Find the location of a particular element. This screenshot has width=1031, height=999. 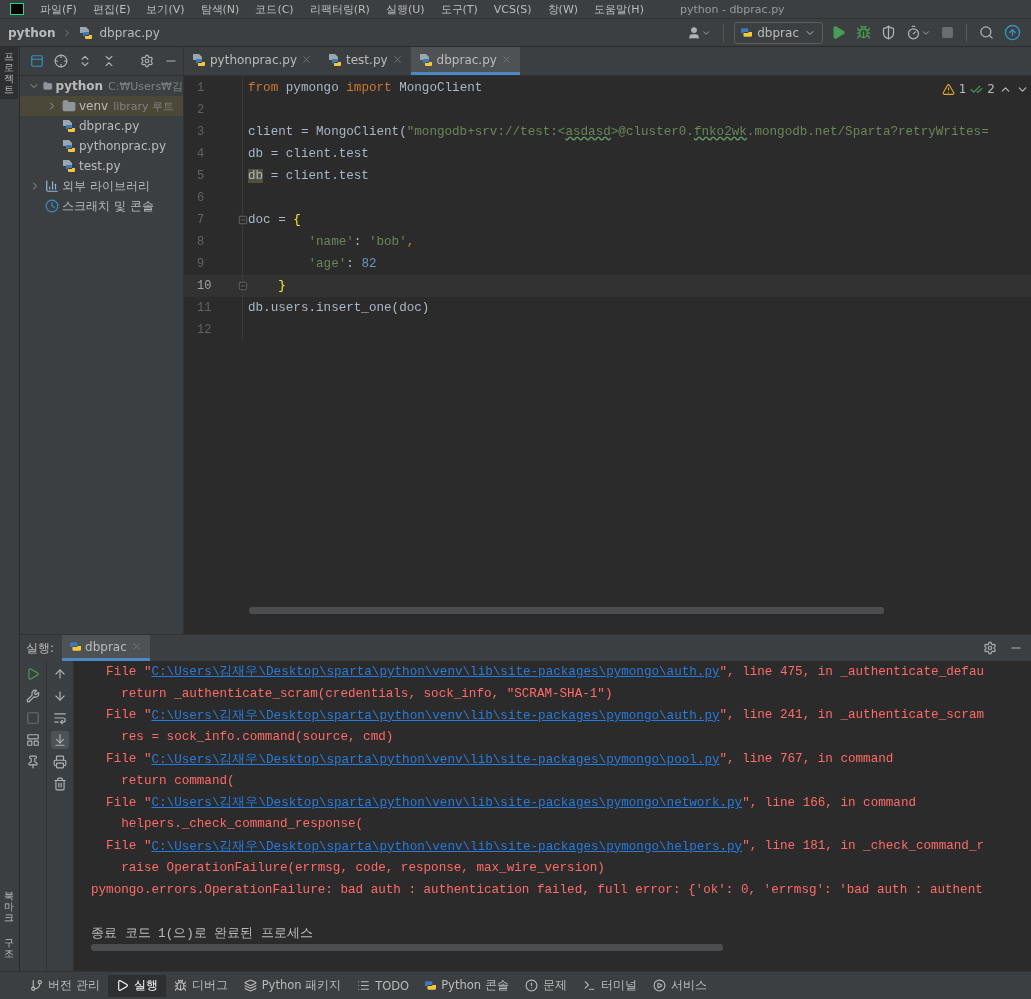

tool-window-tab: 북마크 is located at coordinates (9, 906).